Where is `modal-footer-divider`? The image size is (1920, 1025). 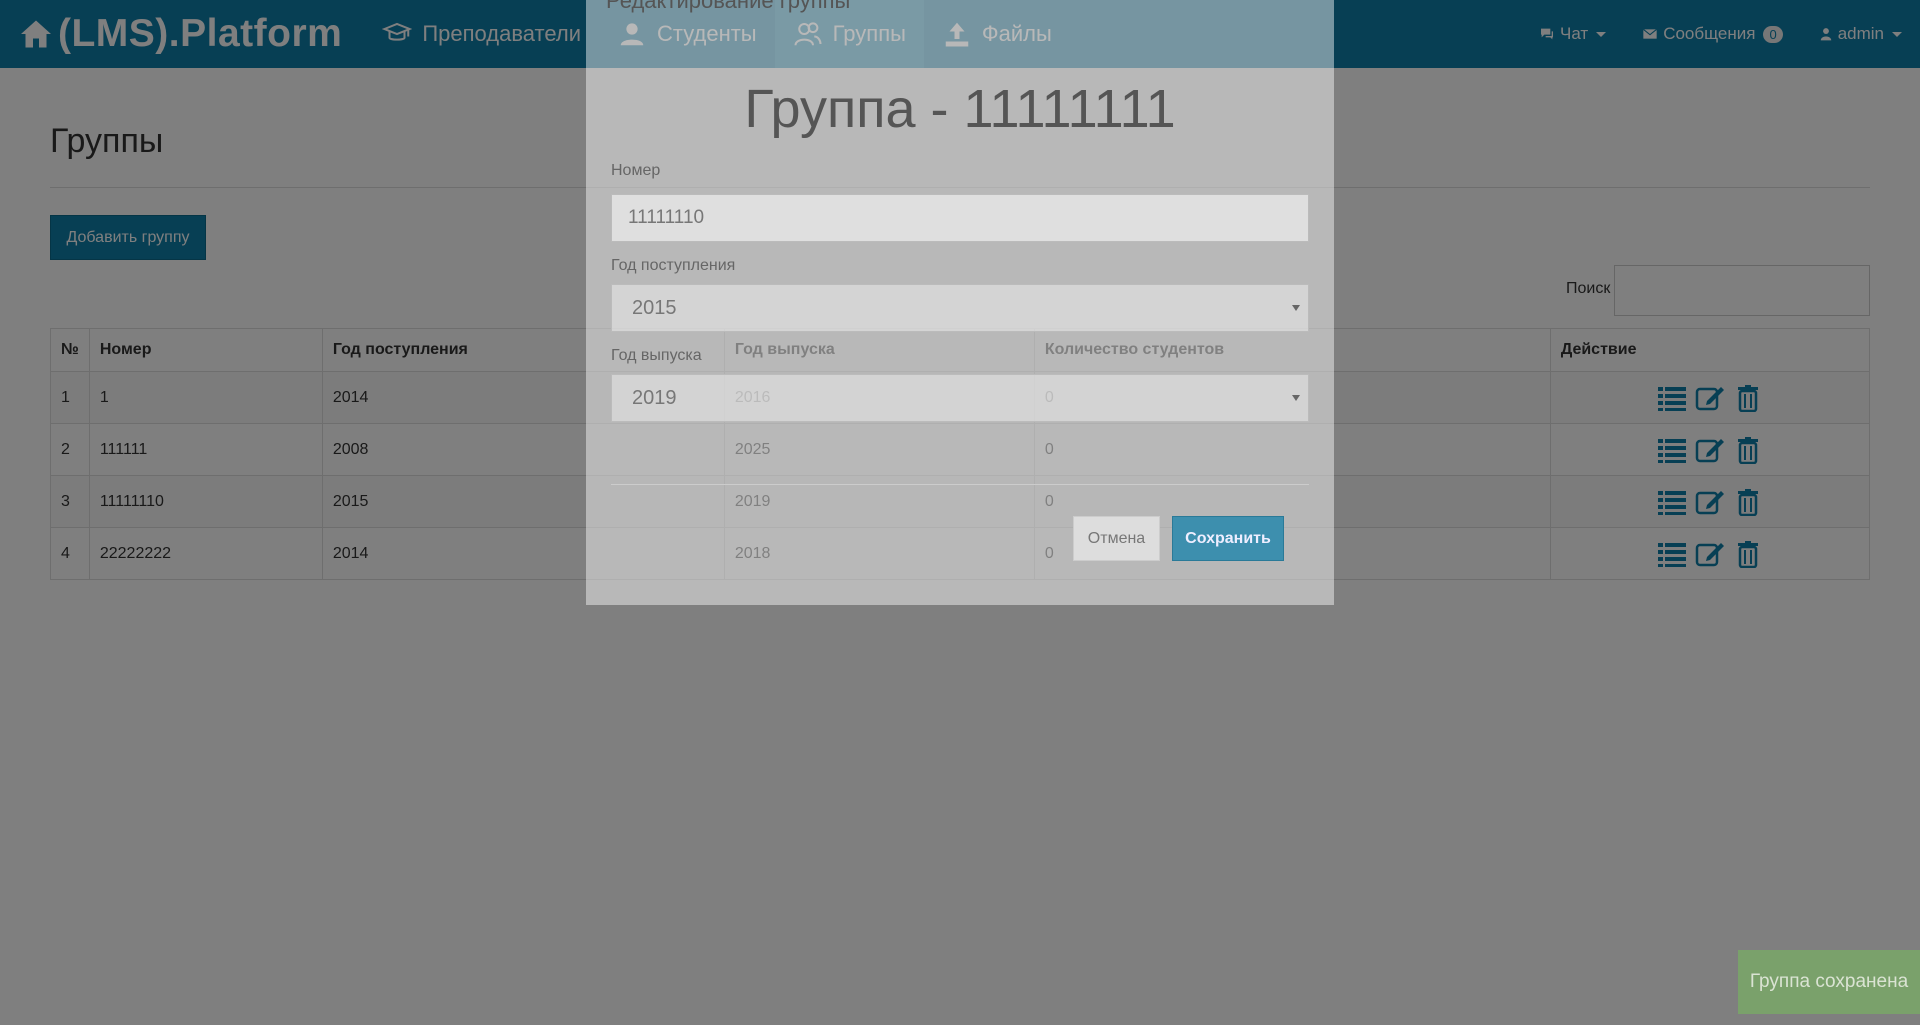
modal-footer-divider is located at coordinates (960, 484).